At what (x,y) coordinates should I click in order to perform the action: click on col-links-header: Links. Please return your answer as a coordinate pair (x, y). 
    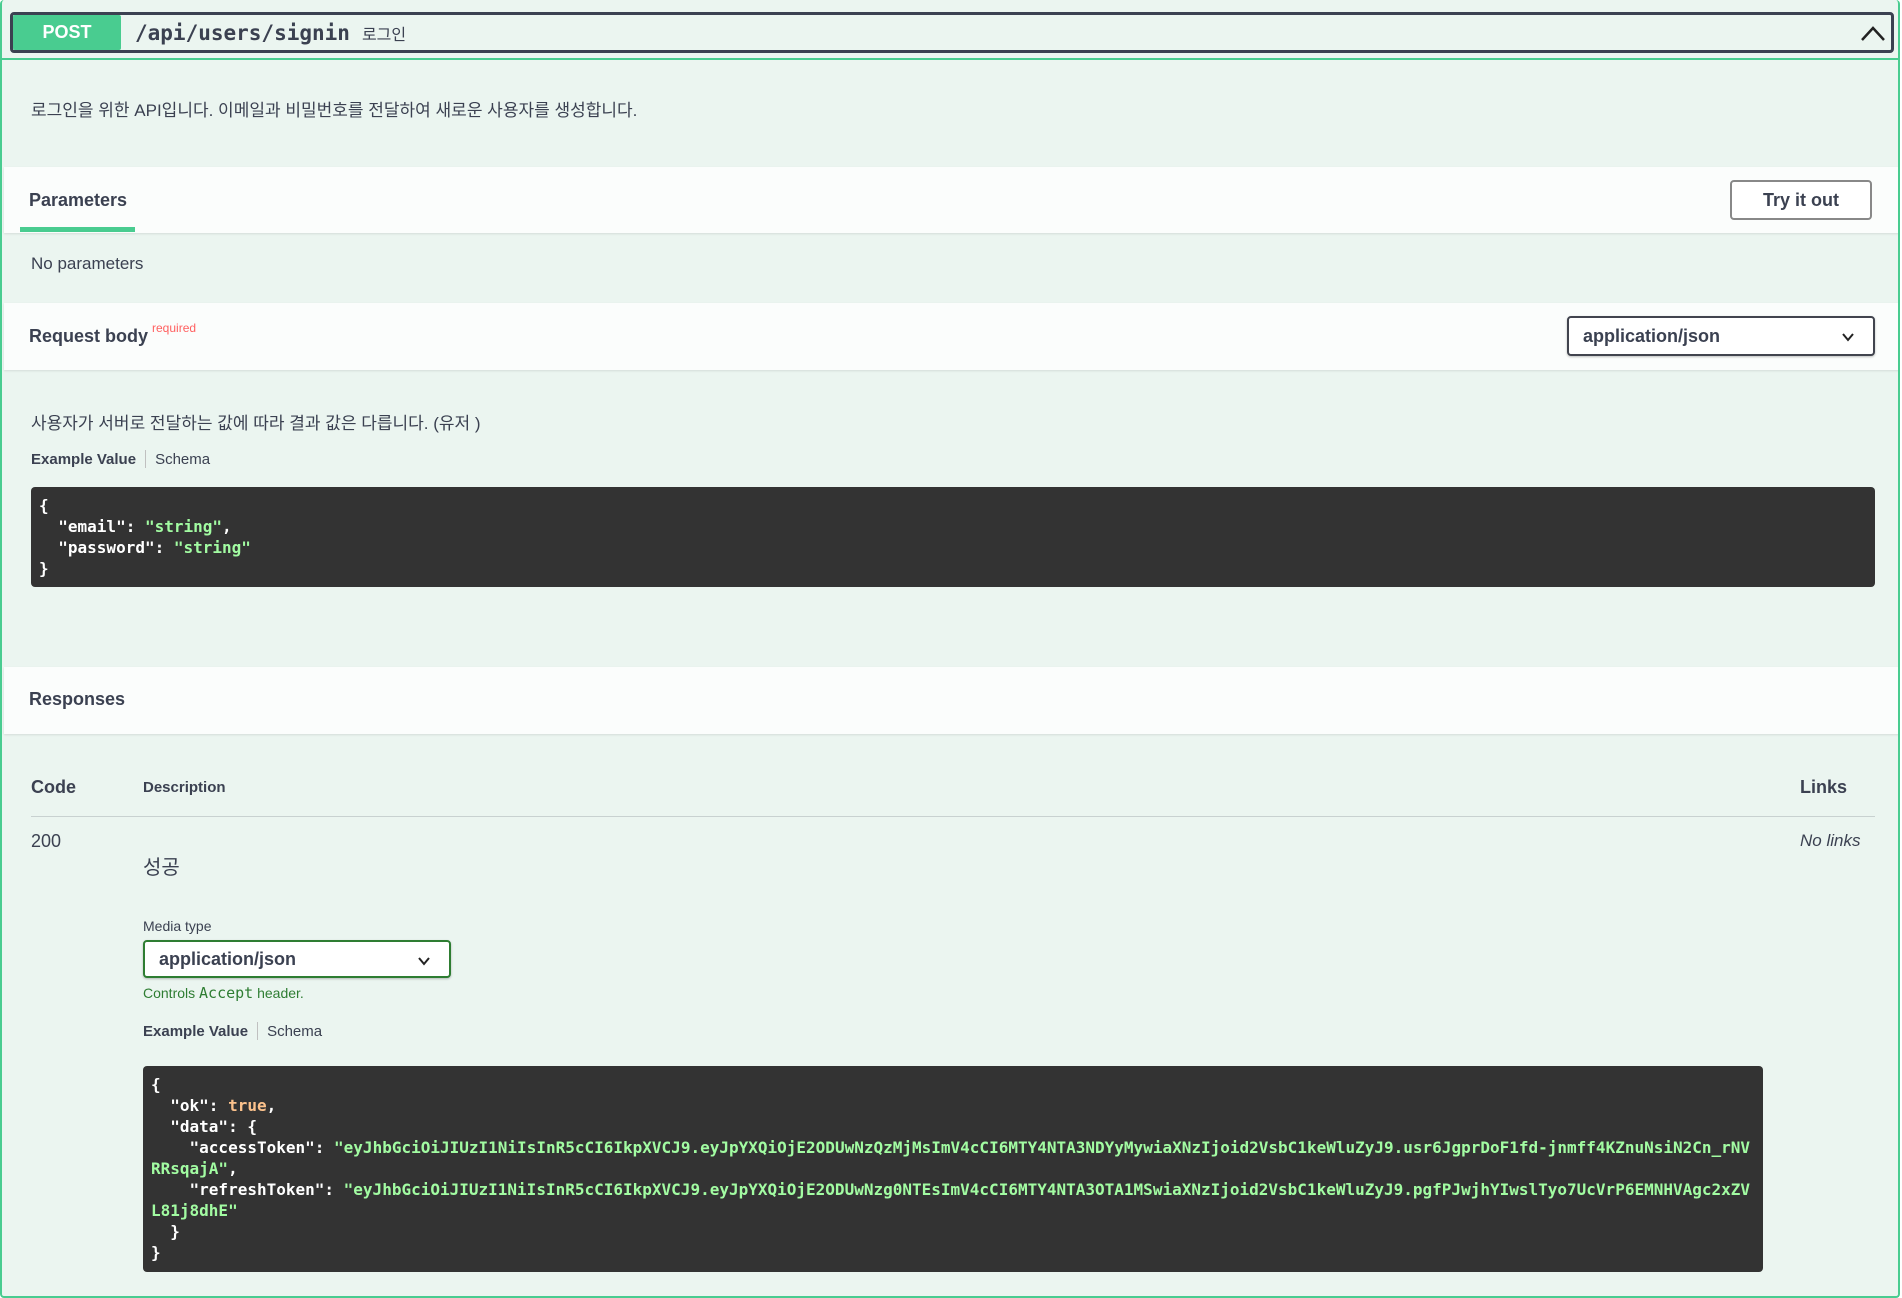
    Looking at the image, I should click on (1824, 787).